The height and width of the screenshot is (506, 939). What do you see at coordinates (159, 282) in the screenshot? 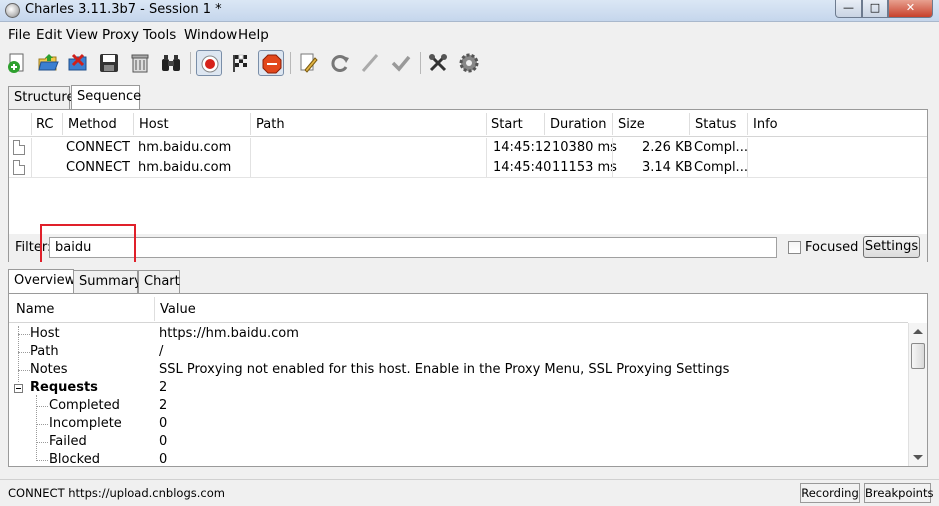
I see `tab-chart: Chart` at bounding box center [159, 282].